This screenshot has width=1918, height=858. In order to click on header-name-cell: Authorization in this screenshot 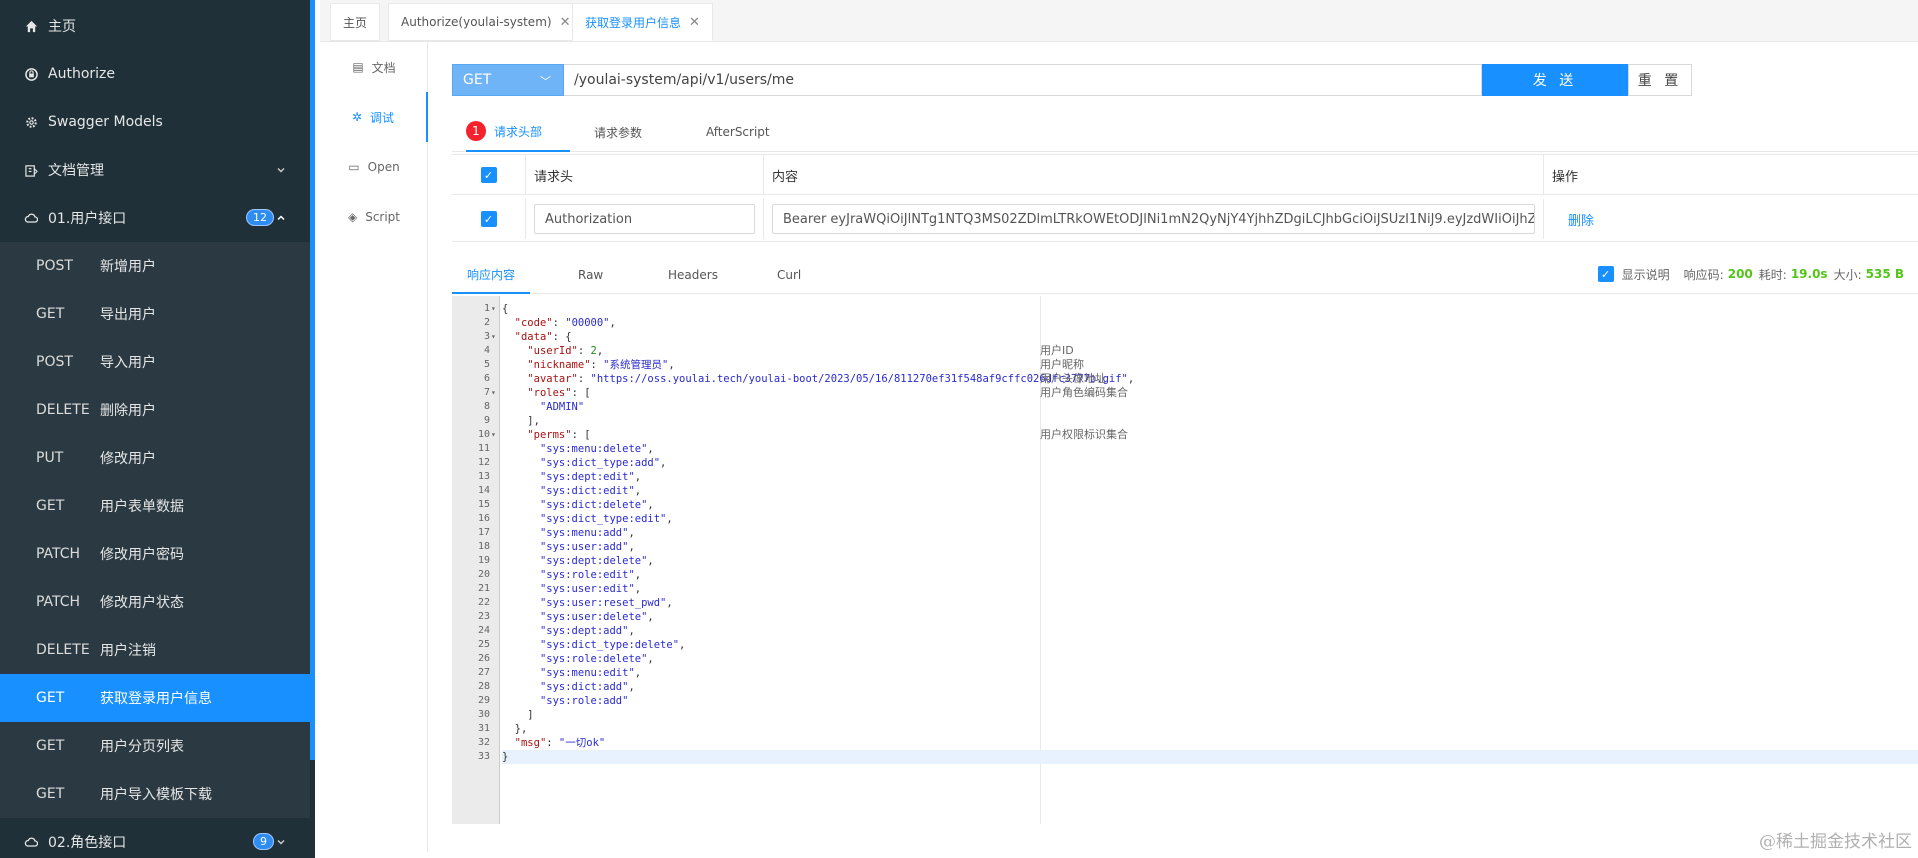, I will do `click(645, 219)`.